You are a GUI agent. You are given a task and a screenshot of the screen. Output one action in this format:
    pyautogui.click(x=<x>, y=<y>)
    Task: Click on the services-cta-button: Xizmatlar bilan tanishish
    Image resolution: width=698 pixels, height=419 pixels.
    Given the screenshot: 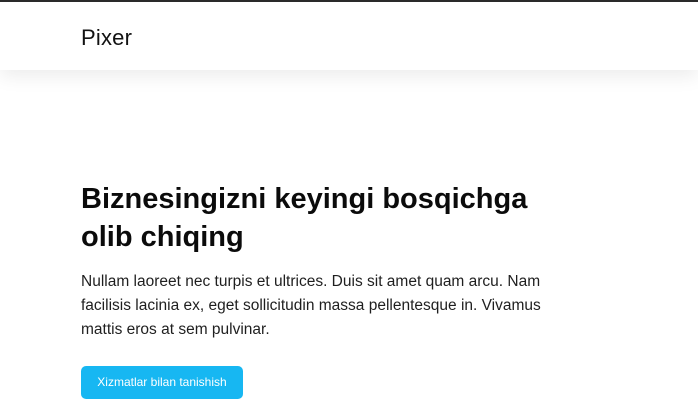 What is the action you would take?
    pyautogui.click(x=162, y=382)
    